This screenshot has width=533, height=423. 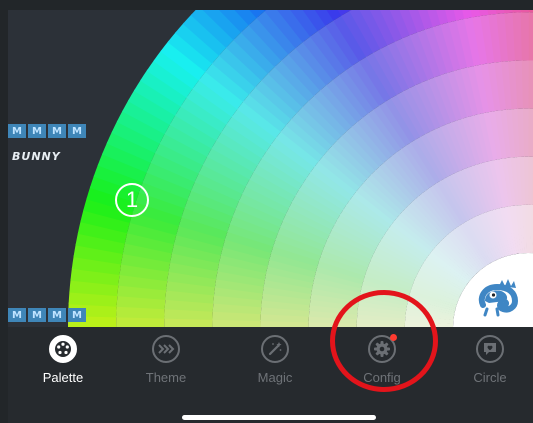 I want to click on palette-icon, so click(x=63, y=349).